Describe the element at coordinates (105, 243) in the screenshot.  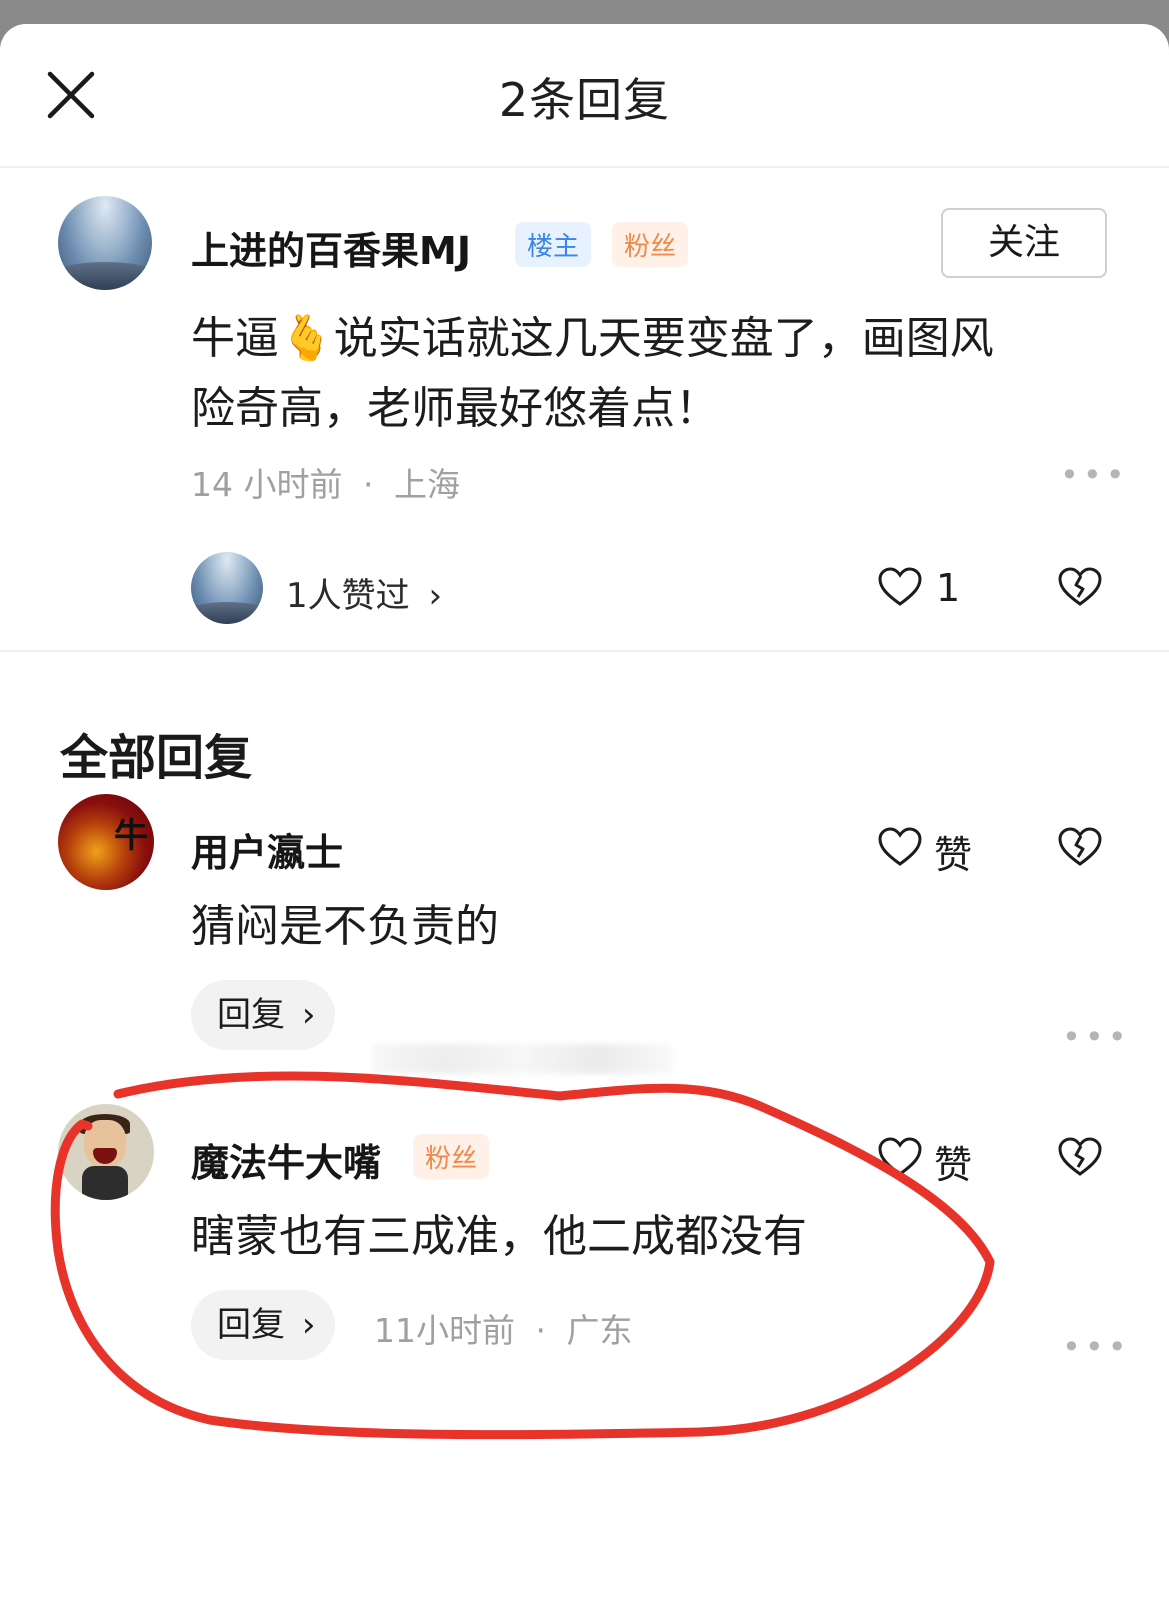
I see `author-avatar` at that location.